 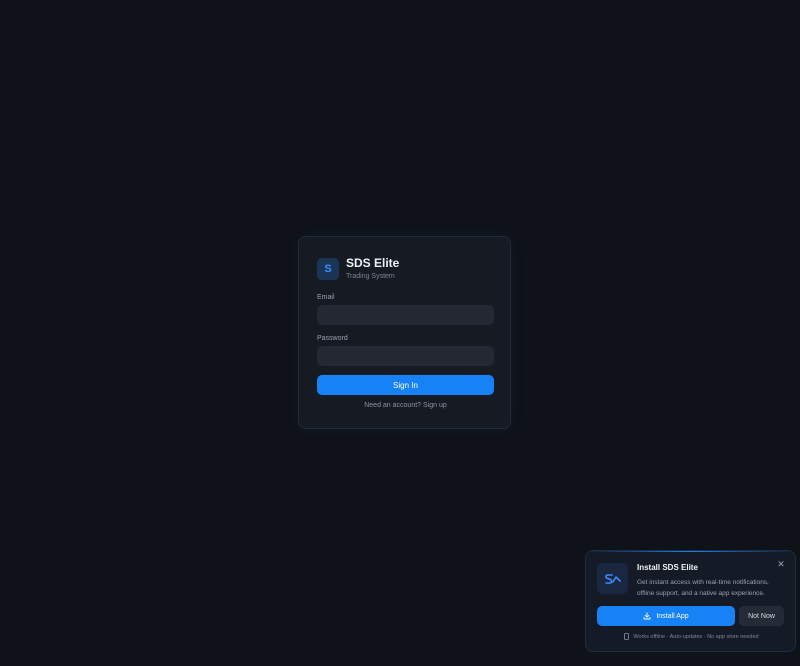 What do you see at coordinates (667, 567) in the screenshot?
I see `install-title: Install SDS Elite` at bounding box center [667, 567].